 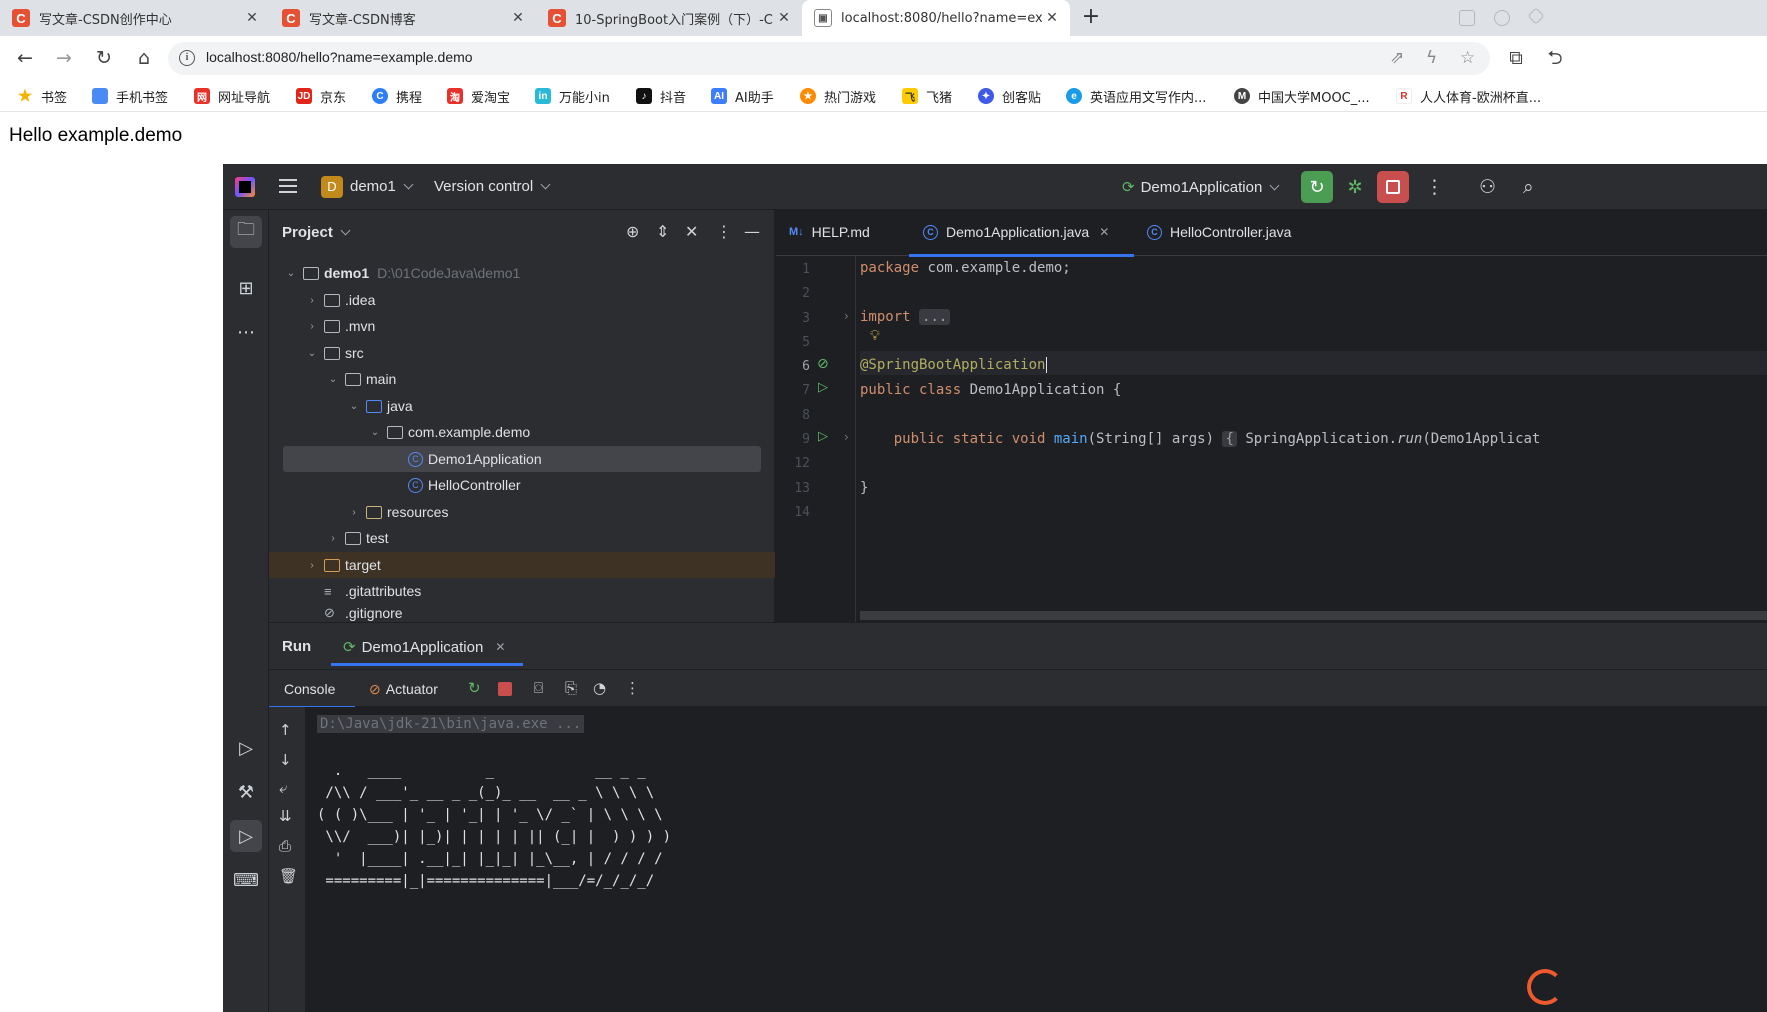 What do you see at coordinates (1467, 58) in the screenshot?
I see `star-icon: ☆` at bounding box center [1467, 58].